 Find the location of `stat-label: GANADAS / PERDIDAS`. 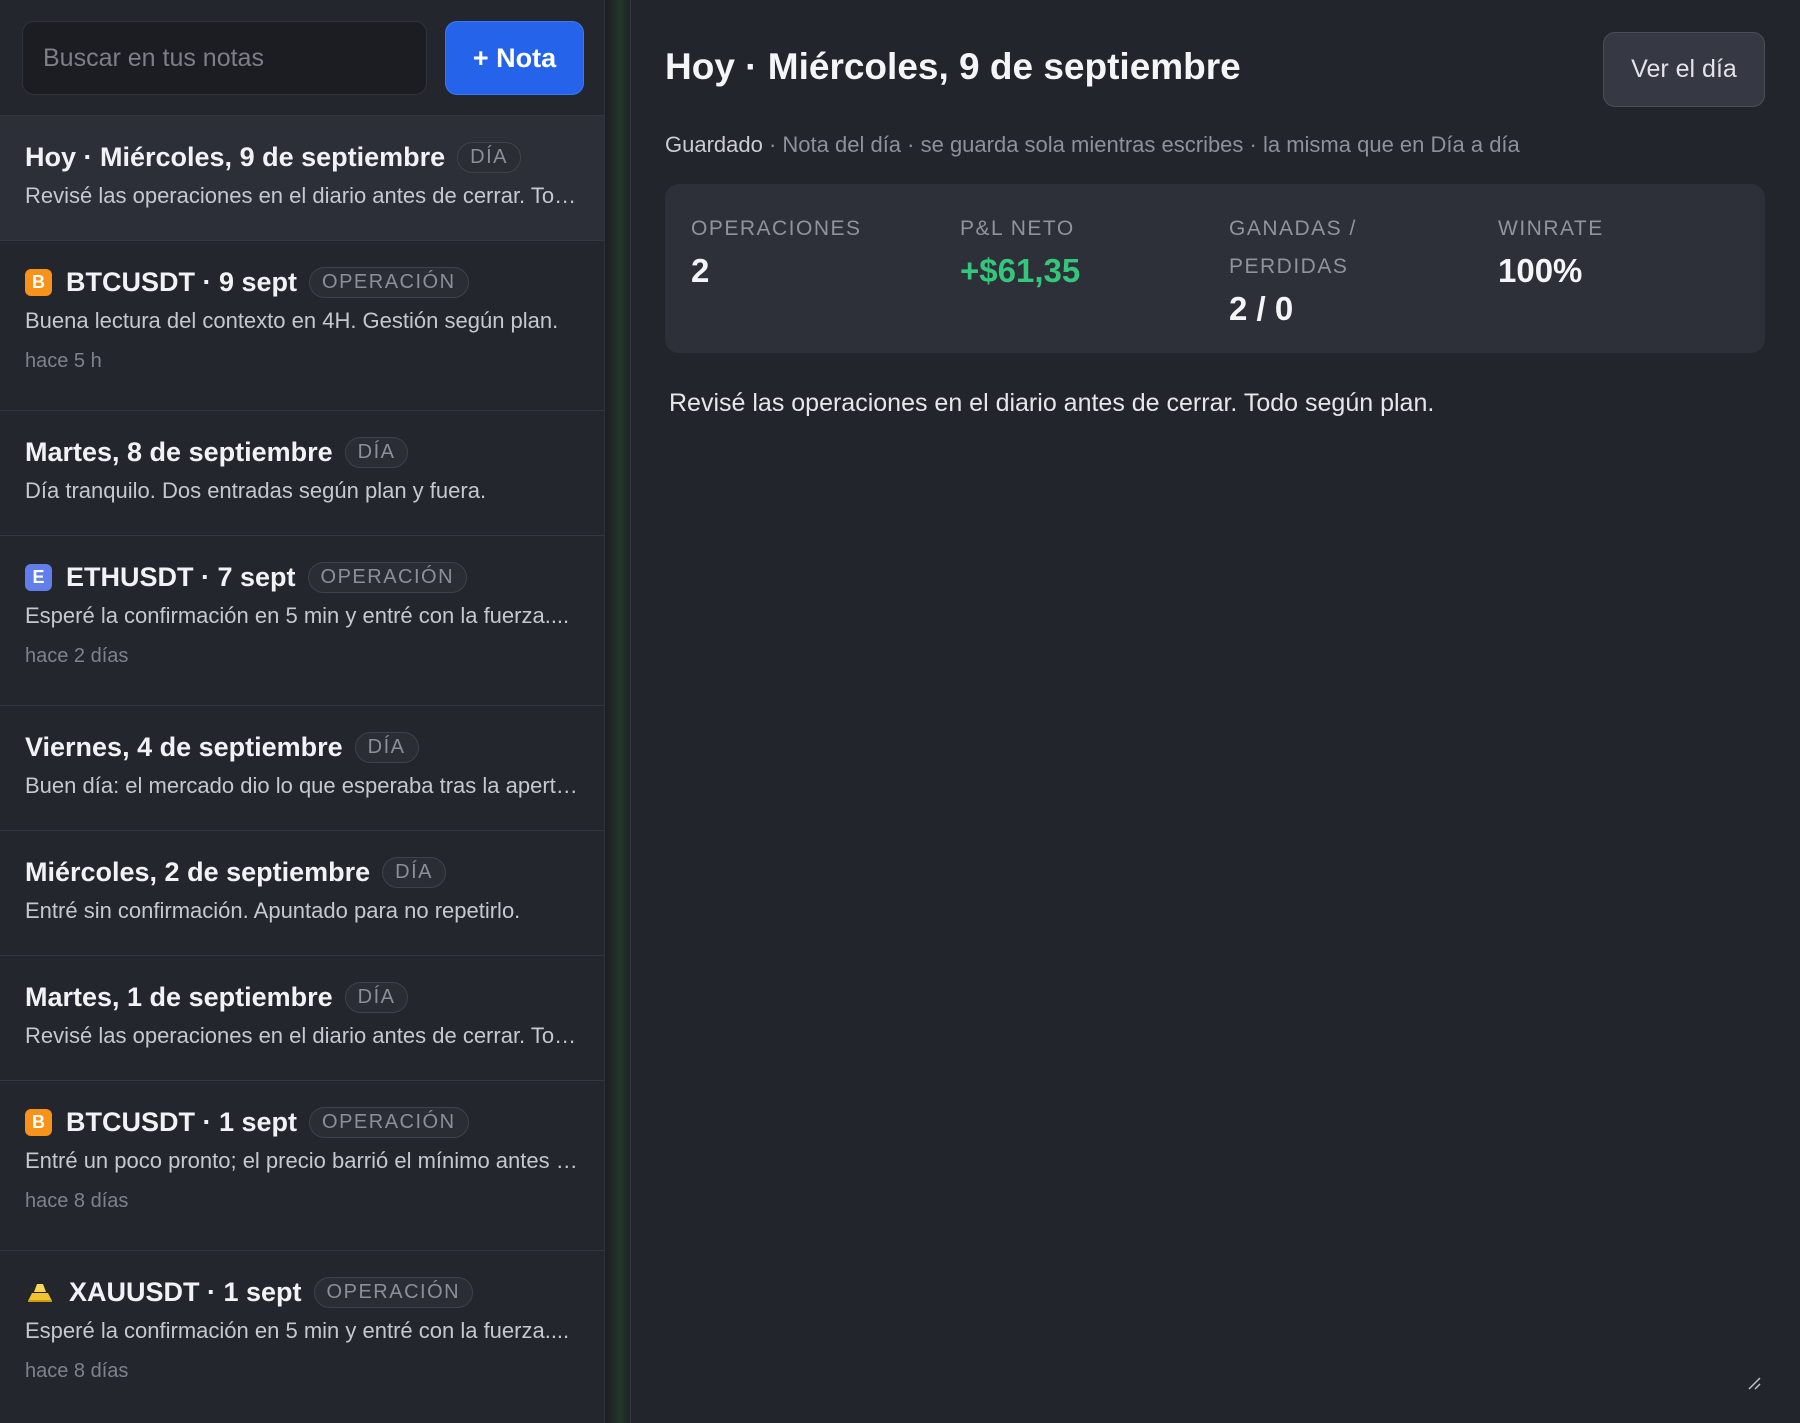

stat-label: GANADAS / PERDIDAS is located at coordinates (1293, 247).